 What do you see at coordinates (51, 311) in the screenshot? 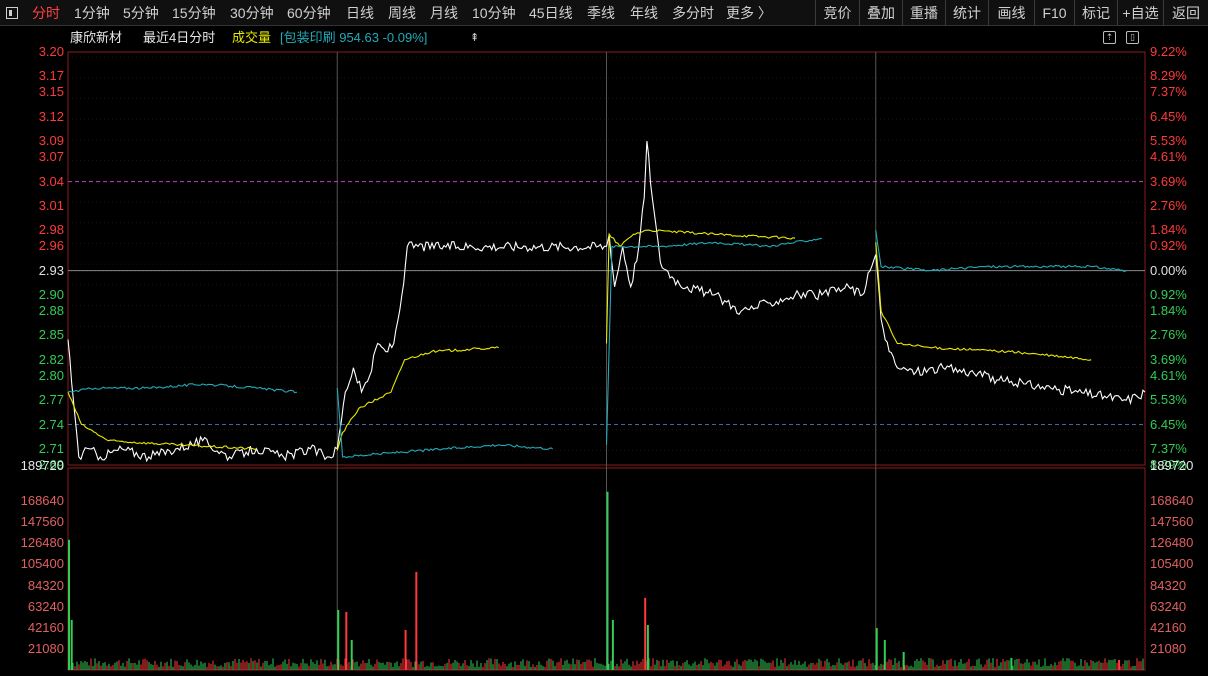
I see `price-tick-label: 2.88` at bounding box center [51, 311].